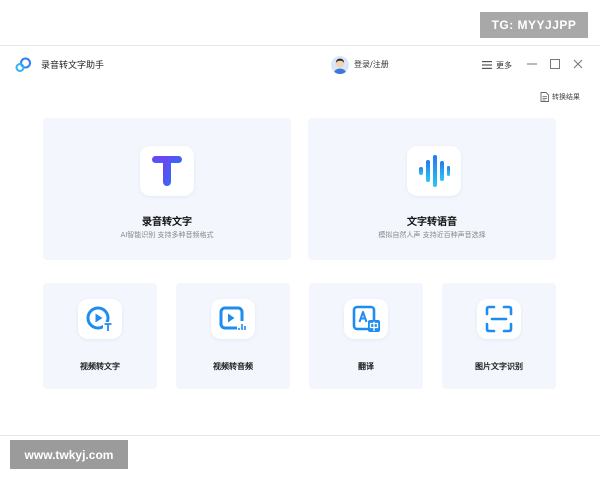 The image size is (600, 480). I want to click on audio-to-text-icon-box, so click(167, 171).